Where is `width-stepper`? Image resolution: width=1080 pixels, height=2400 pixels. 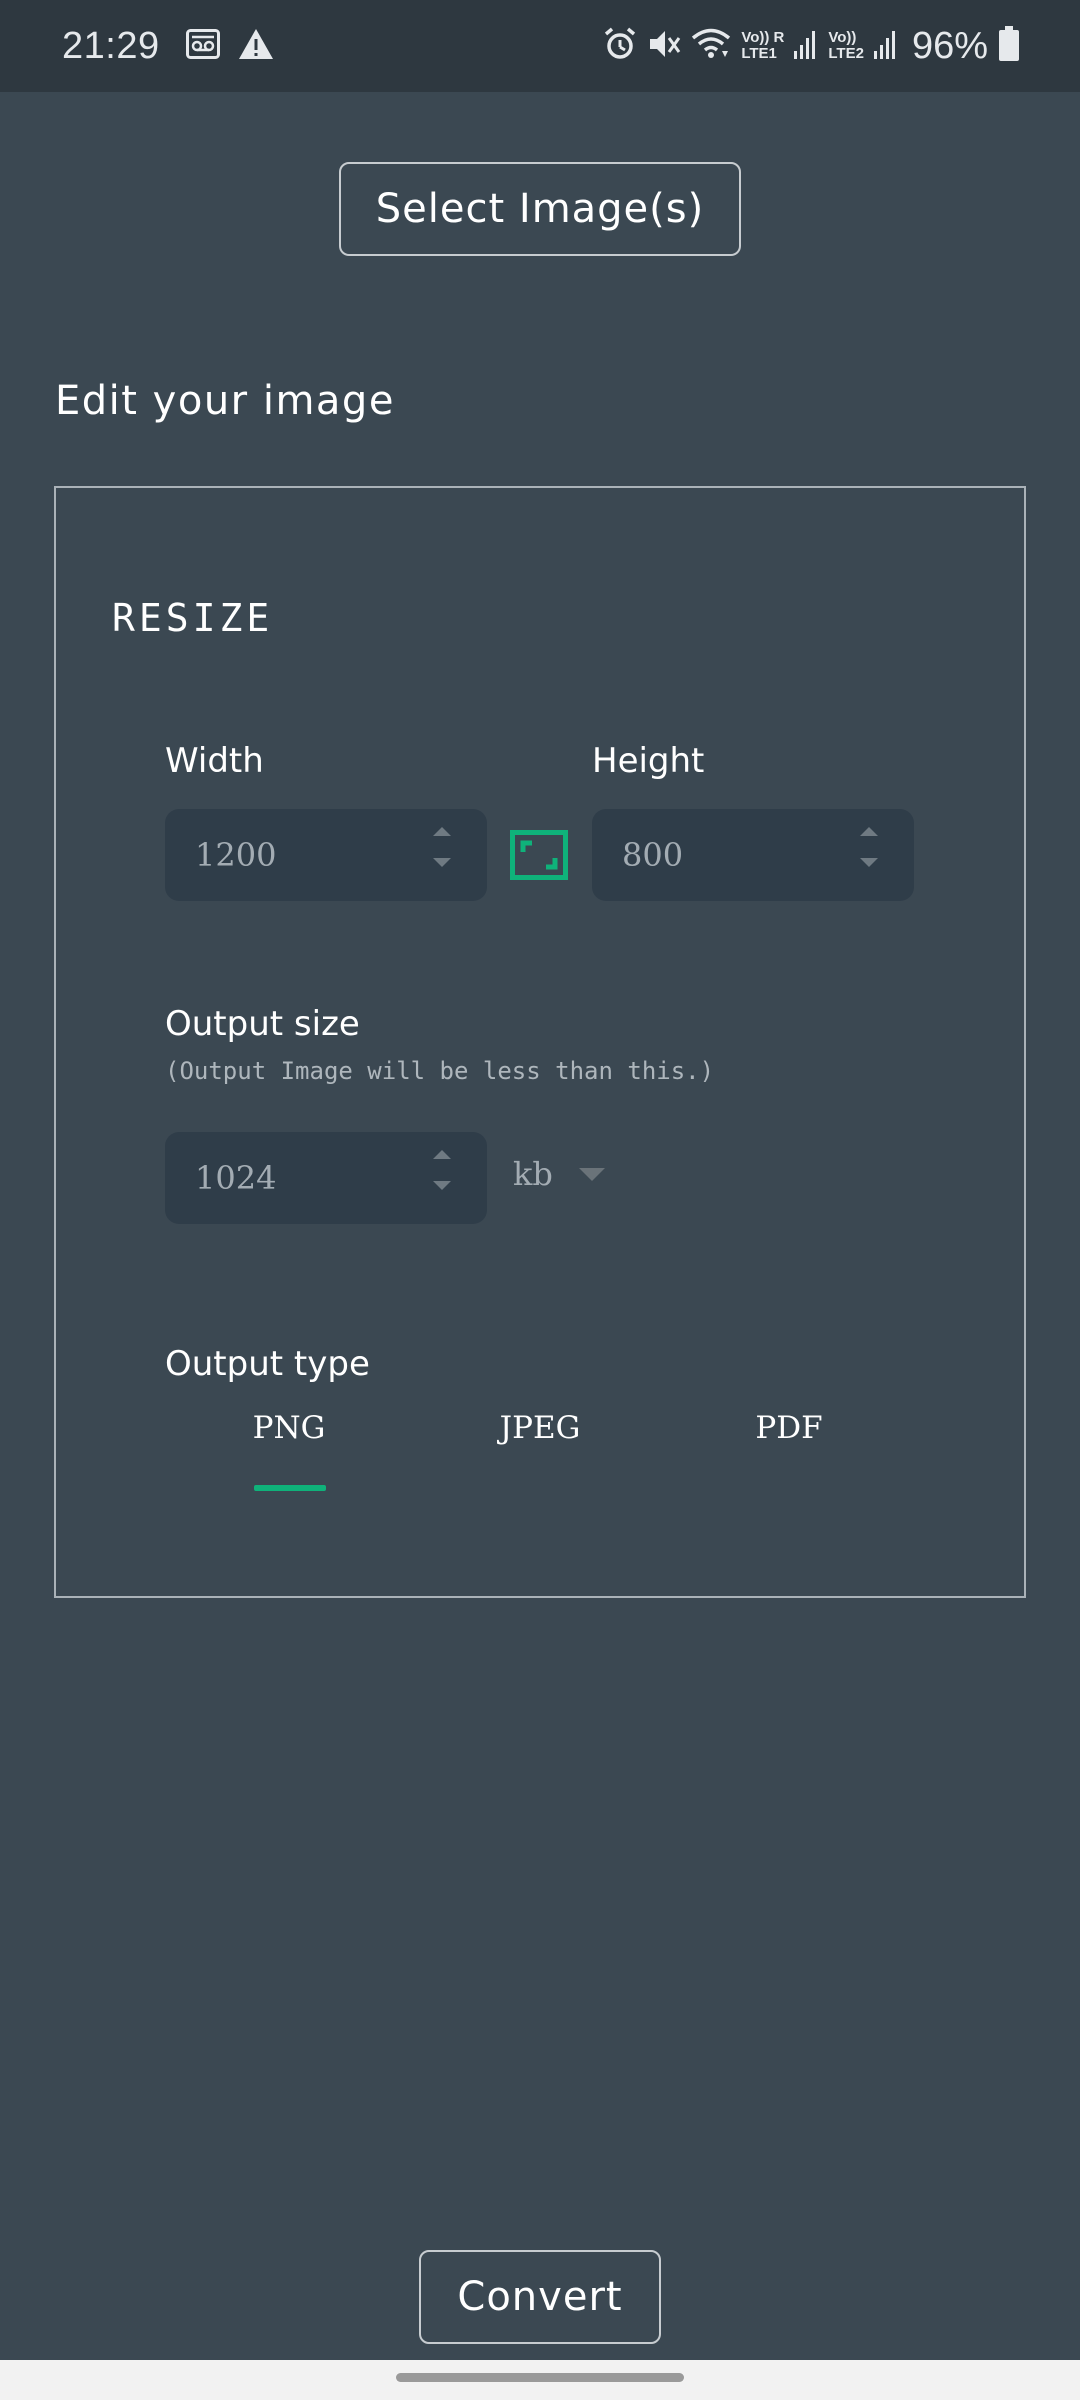
width-stepper is located at coordinates (442, 847).